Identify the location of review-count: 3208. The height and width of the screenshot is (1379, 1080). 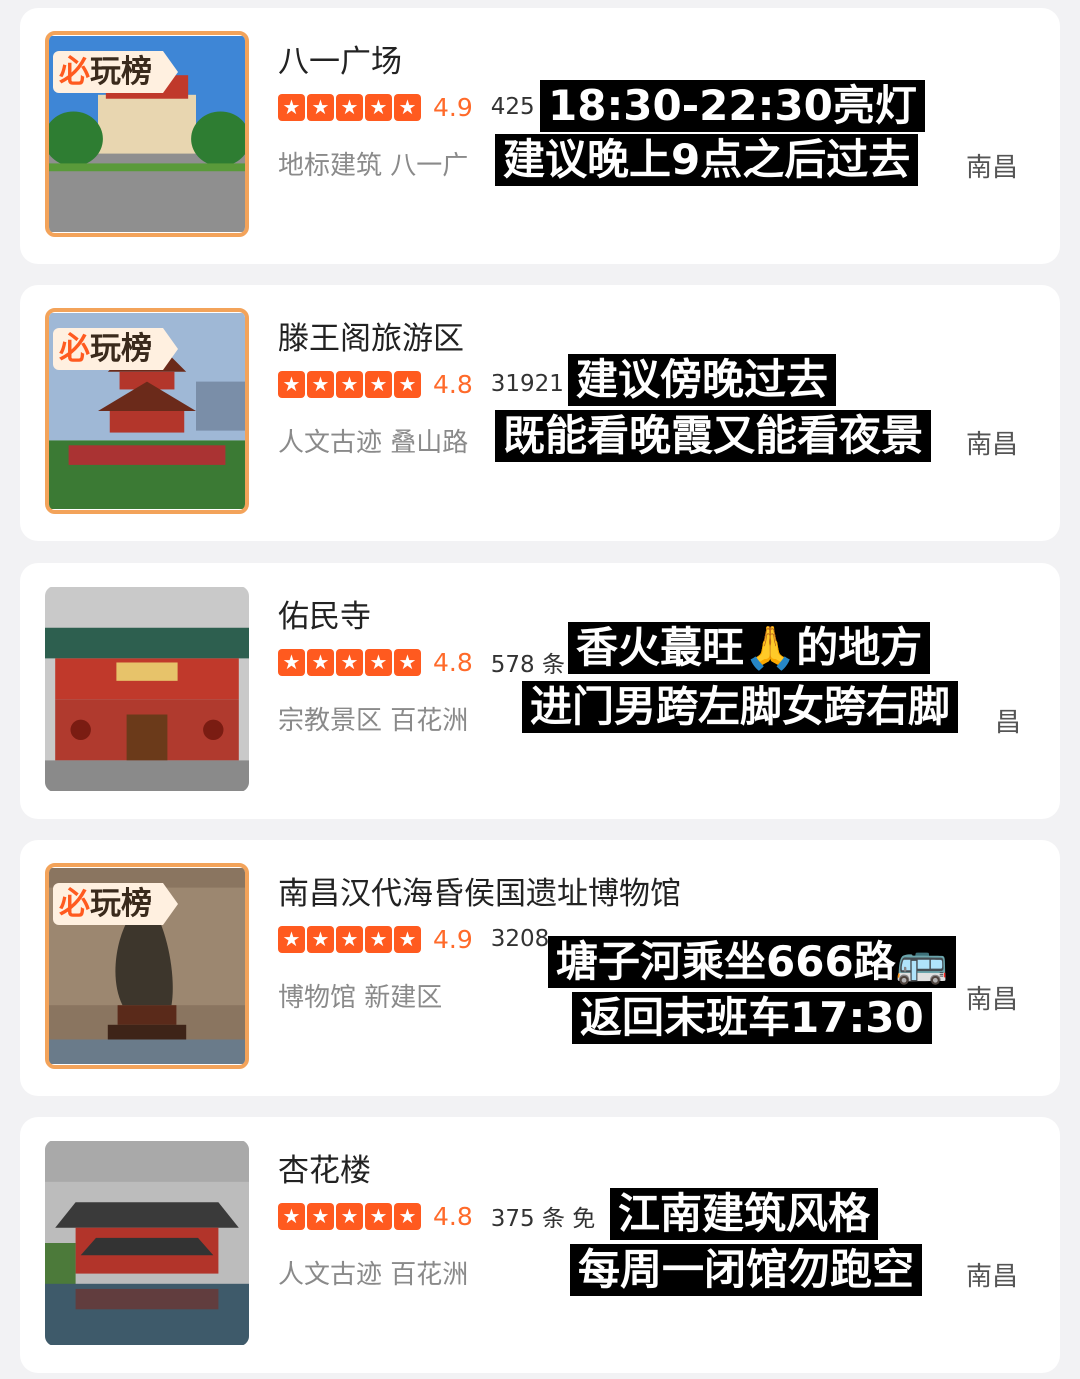
(520, 939).